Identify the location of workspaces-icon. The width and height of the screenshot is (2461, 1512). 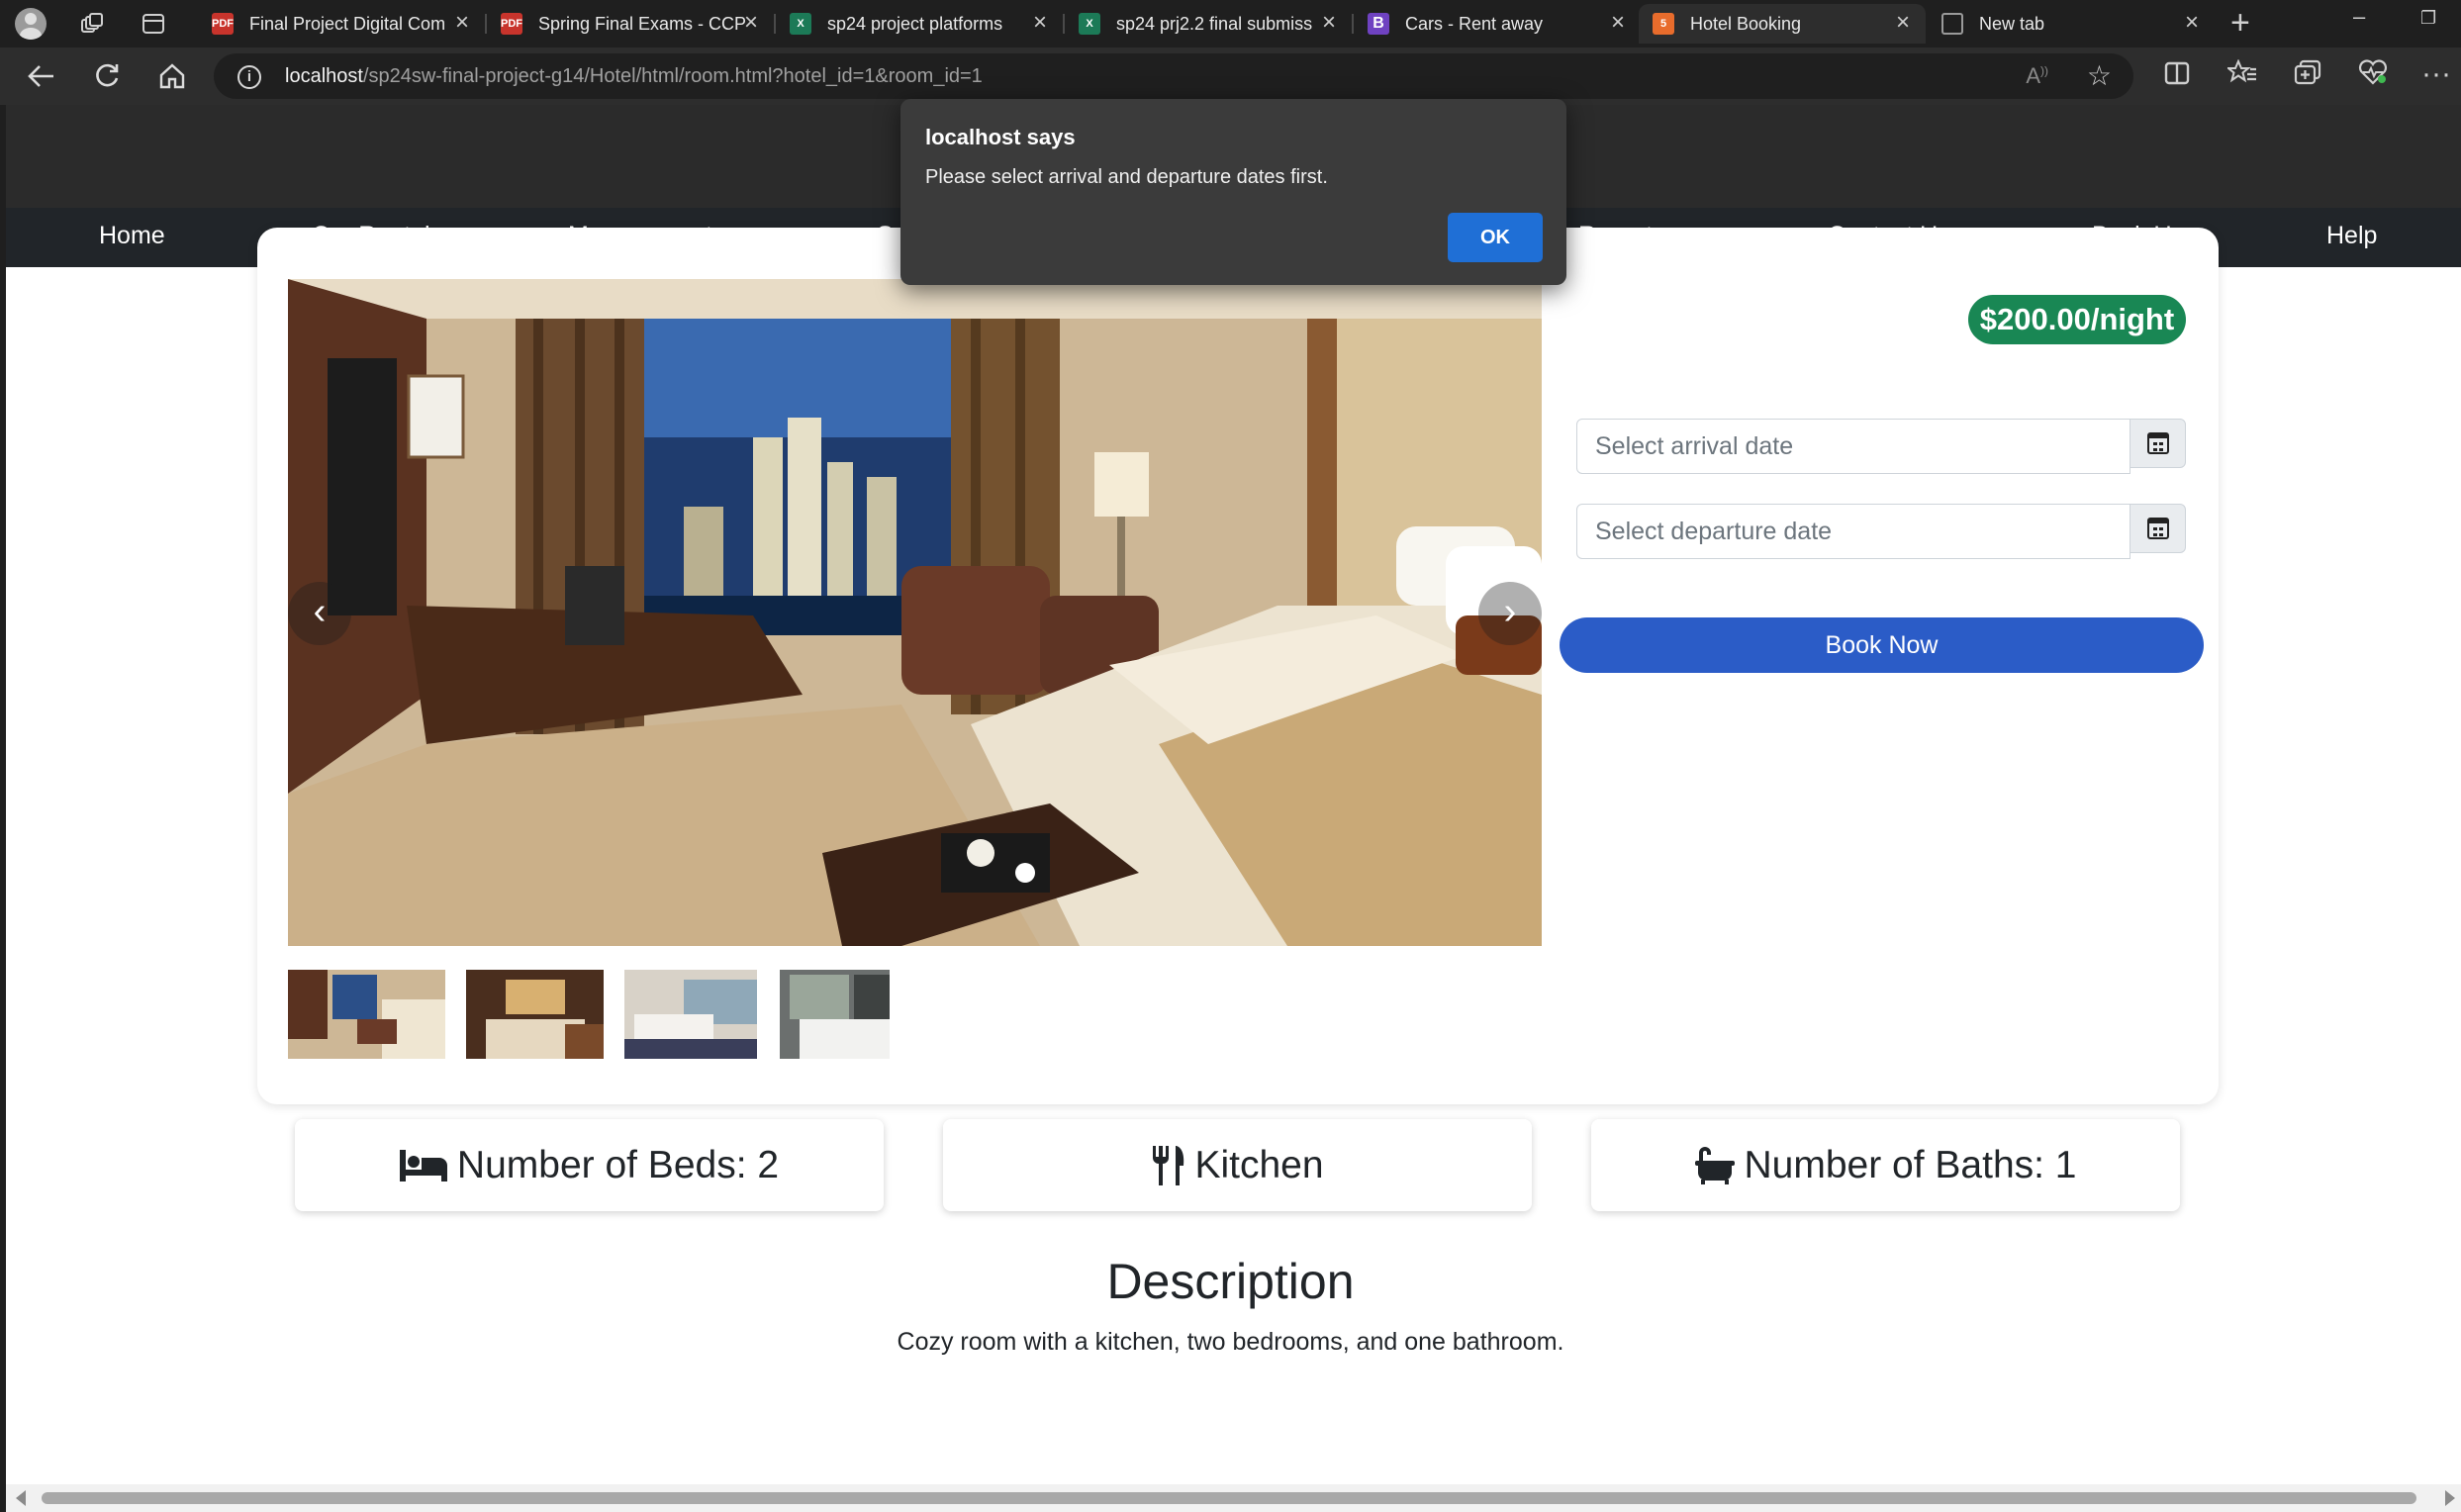
(92, 24).